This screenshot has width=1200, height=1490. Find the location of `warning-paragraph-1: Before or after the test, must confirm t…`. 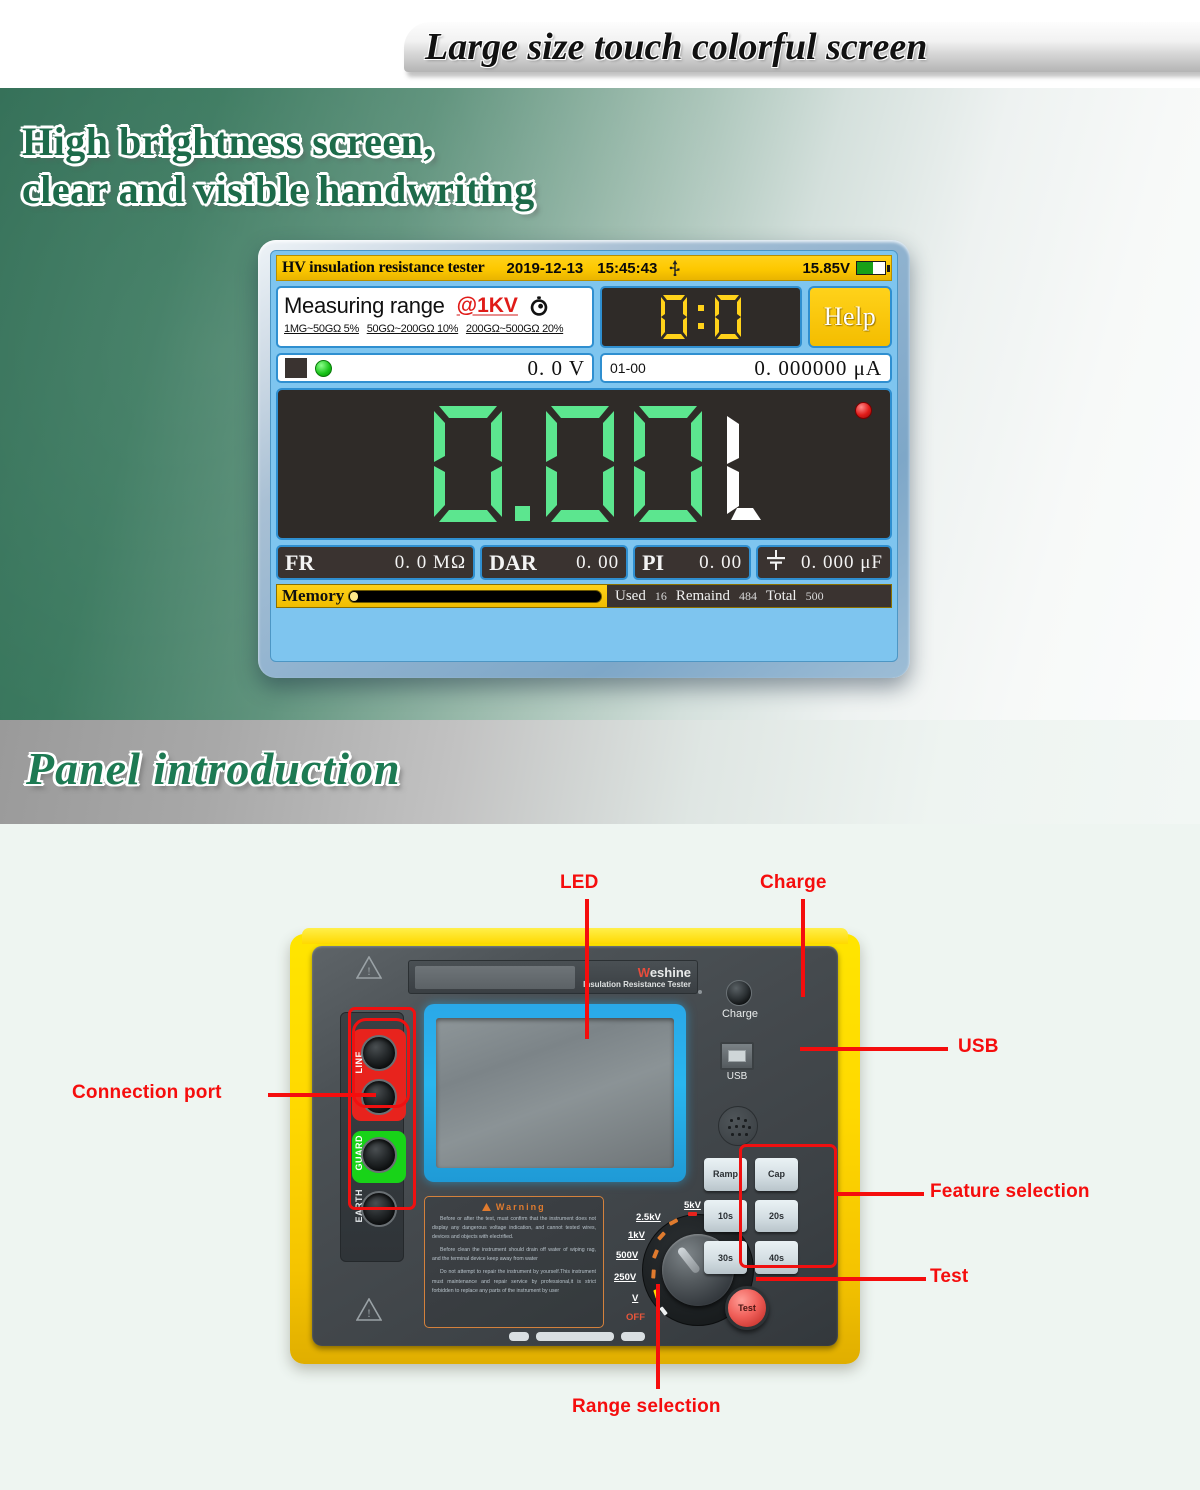

warning-paragraph-1: Before or after the test, must confirm t… is located at coordinates (514, 1228).